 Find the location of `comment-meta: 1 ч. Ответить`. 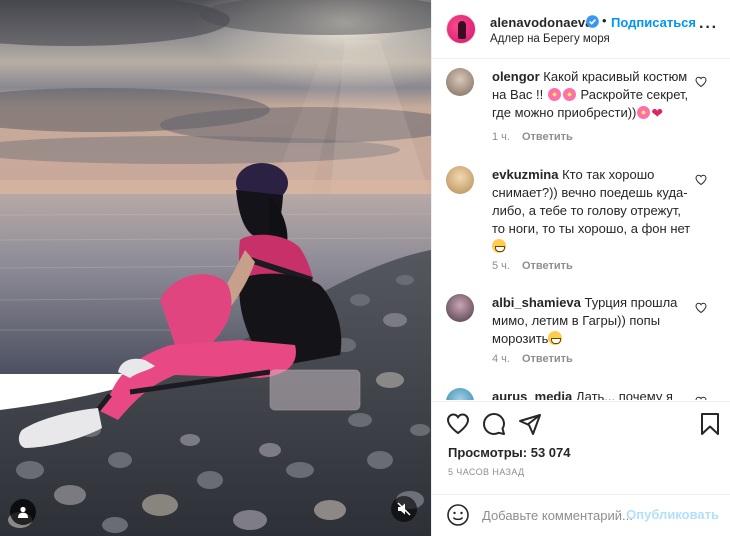

comment-meta: 1 ч. Ответить is located at coordinates (532, 137).